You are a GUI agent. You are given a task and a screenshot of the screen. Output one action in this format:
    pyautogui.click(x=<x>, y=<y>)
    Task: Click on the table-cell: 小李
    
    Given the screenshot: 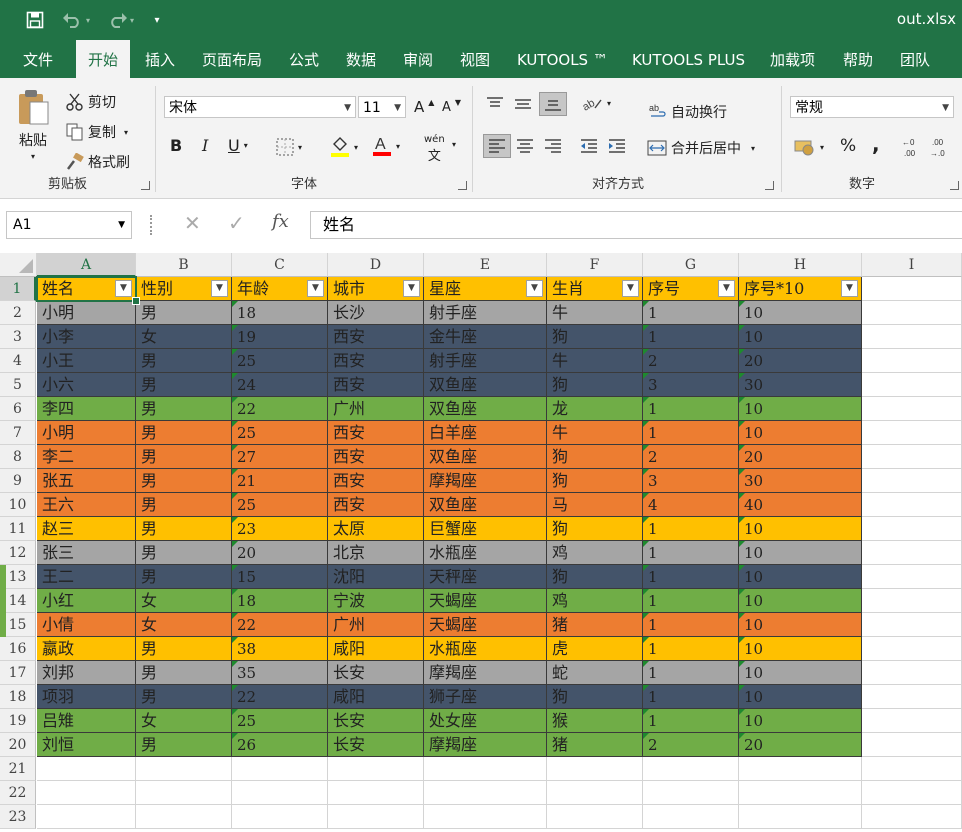 What is the action you would take?
    pyautogui.click(x=86, y=337)
    